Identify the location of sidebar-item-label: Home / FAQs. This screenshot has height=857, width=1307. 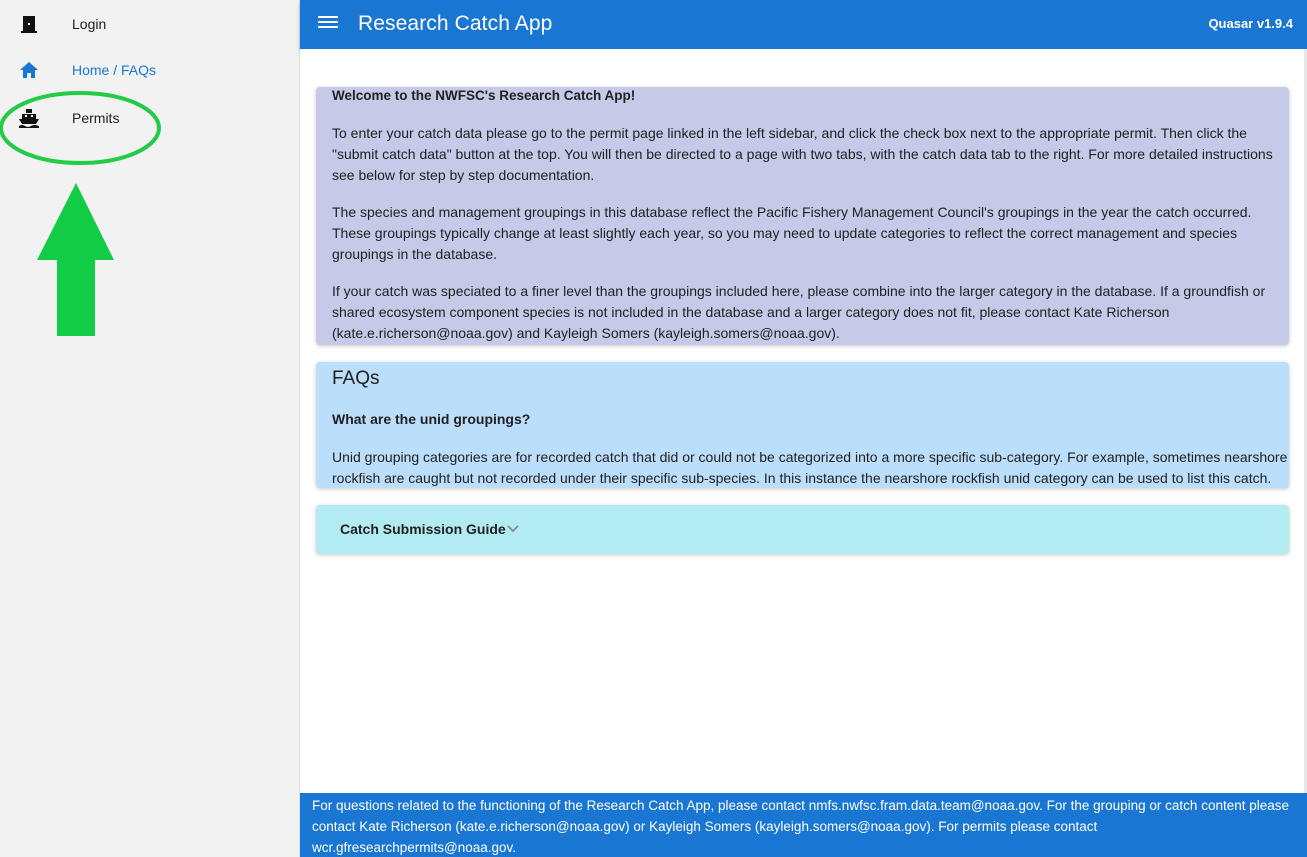
(114, 70).